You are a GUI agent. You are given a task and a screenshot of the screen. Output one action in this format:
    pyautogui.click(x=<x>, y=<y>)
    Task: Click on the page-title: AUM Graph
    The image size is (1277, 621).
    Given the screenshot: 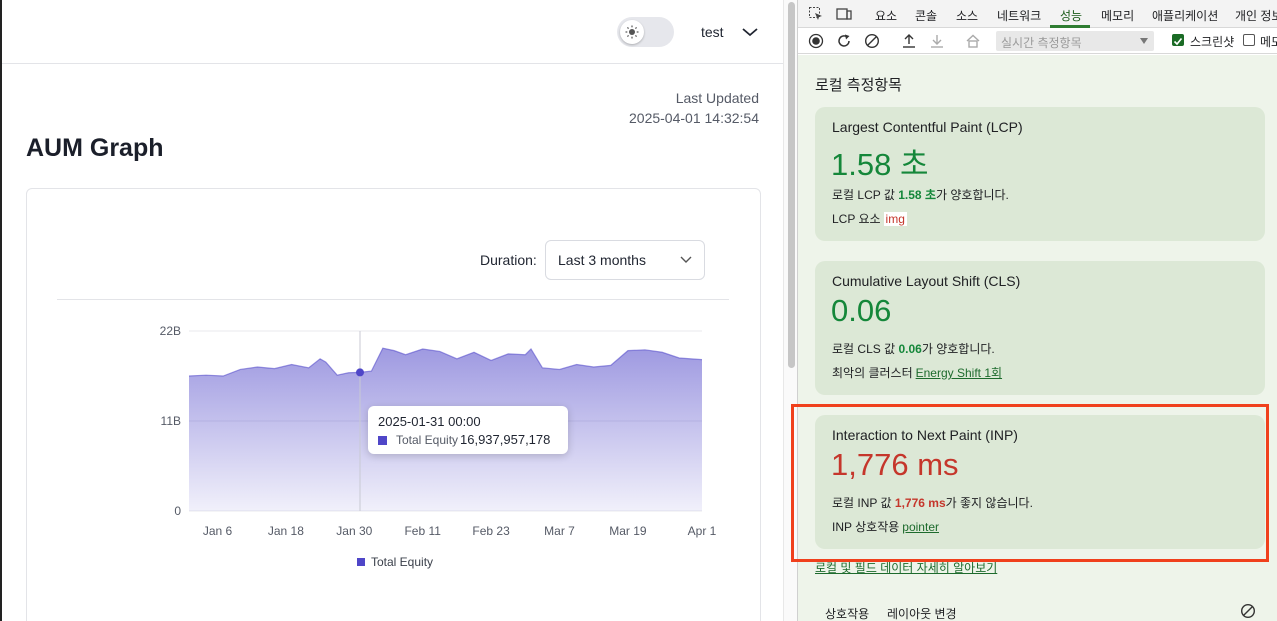 What is the action you would take?
    pyautogui.click(x=95, y=148)
    